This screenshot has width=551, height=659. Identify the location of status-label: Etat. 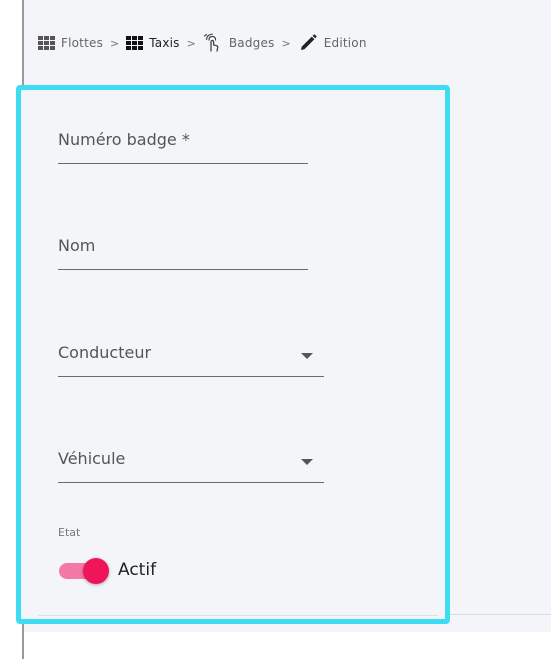
(69, 532).